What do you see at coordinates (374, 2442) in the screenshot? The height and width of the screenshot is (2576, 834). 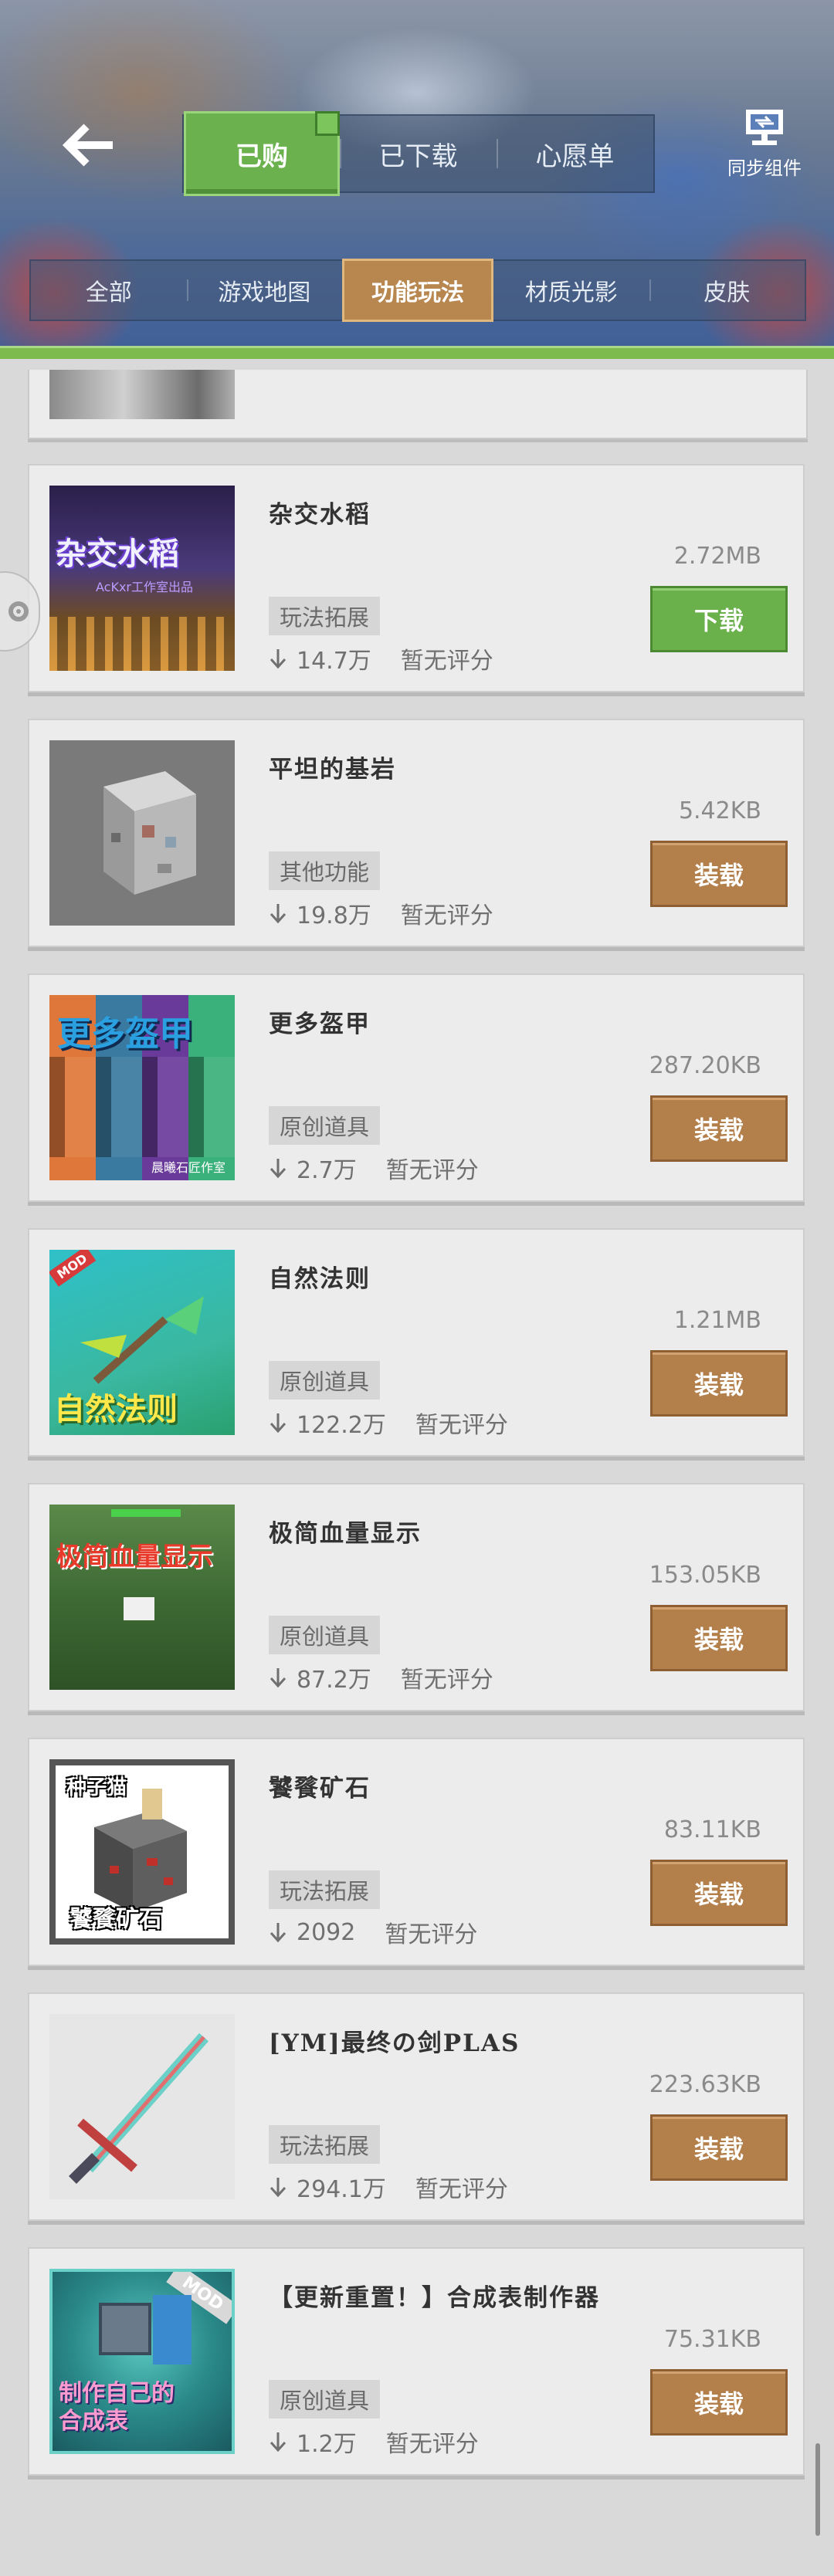 I see `item-stats: 1.2万 暂无评分` at bounding box center [374, 2442].